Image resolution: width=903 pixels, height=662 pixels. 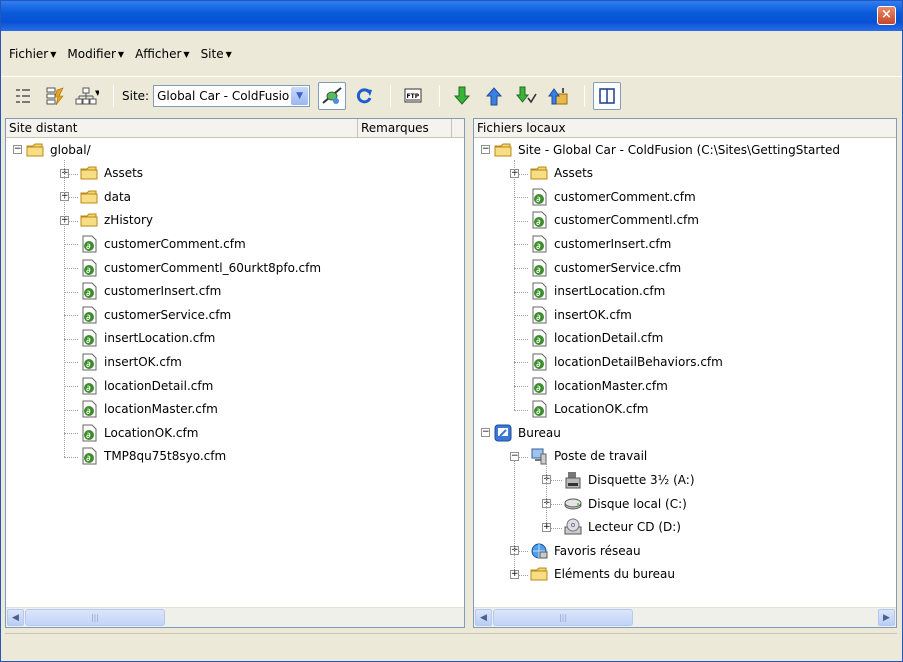 What do you see at coordinates (58, 149) in the screenshot?
I see `tree-item-root: global/` at bounding box center [58, 149].